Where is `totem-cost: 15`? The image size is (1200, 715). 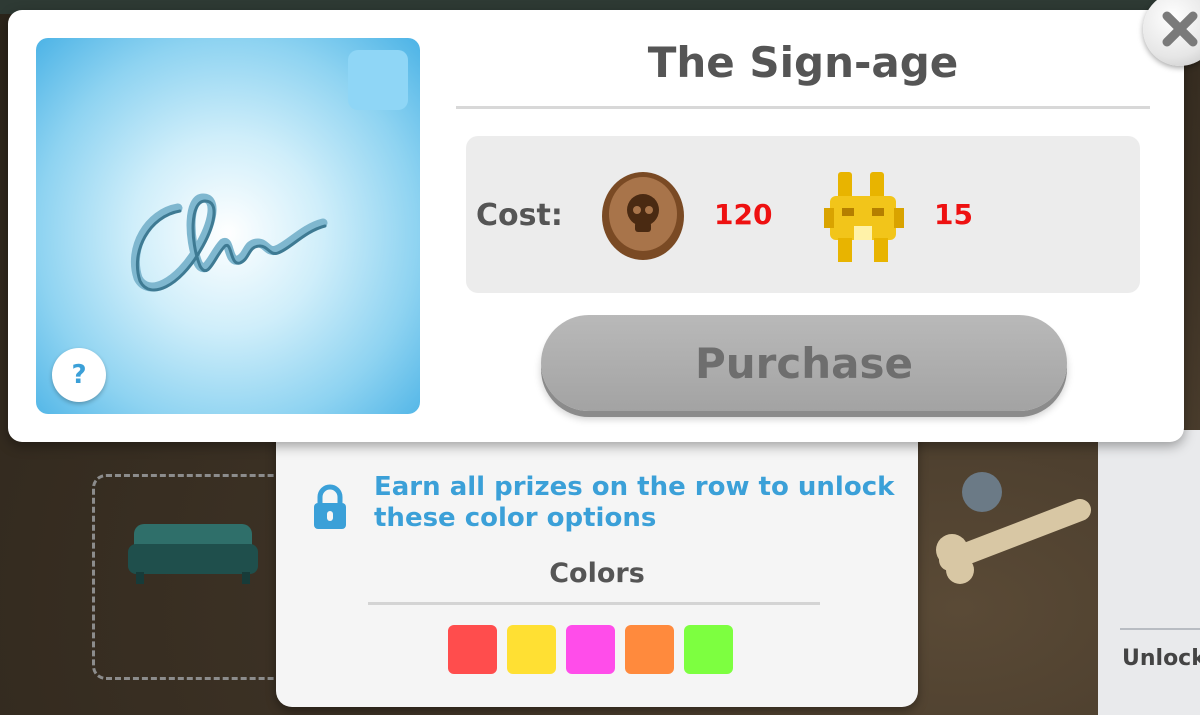
totem-cost: 15 is located at coordinates (953, 214).